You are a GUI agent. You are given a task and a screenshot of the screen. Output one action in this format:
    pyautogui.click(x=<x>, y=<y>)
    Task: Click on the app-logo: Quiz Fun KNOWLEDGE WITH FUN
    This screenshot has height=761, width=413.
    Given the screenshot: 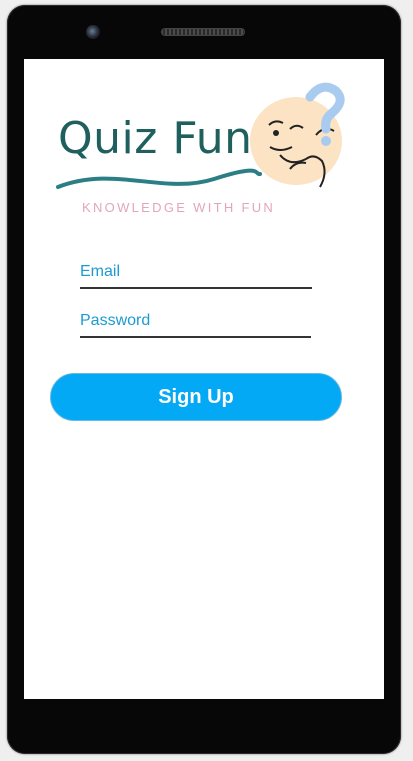 What is the action you would take?
    pyautogui.click(x=204, y=152)
    